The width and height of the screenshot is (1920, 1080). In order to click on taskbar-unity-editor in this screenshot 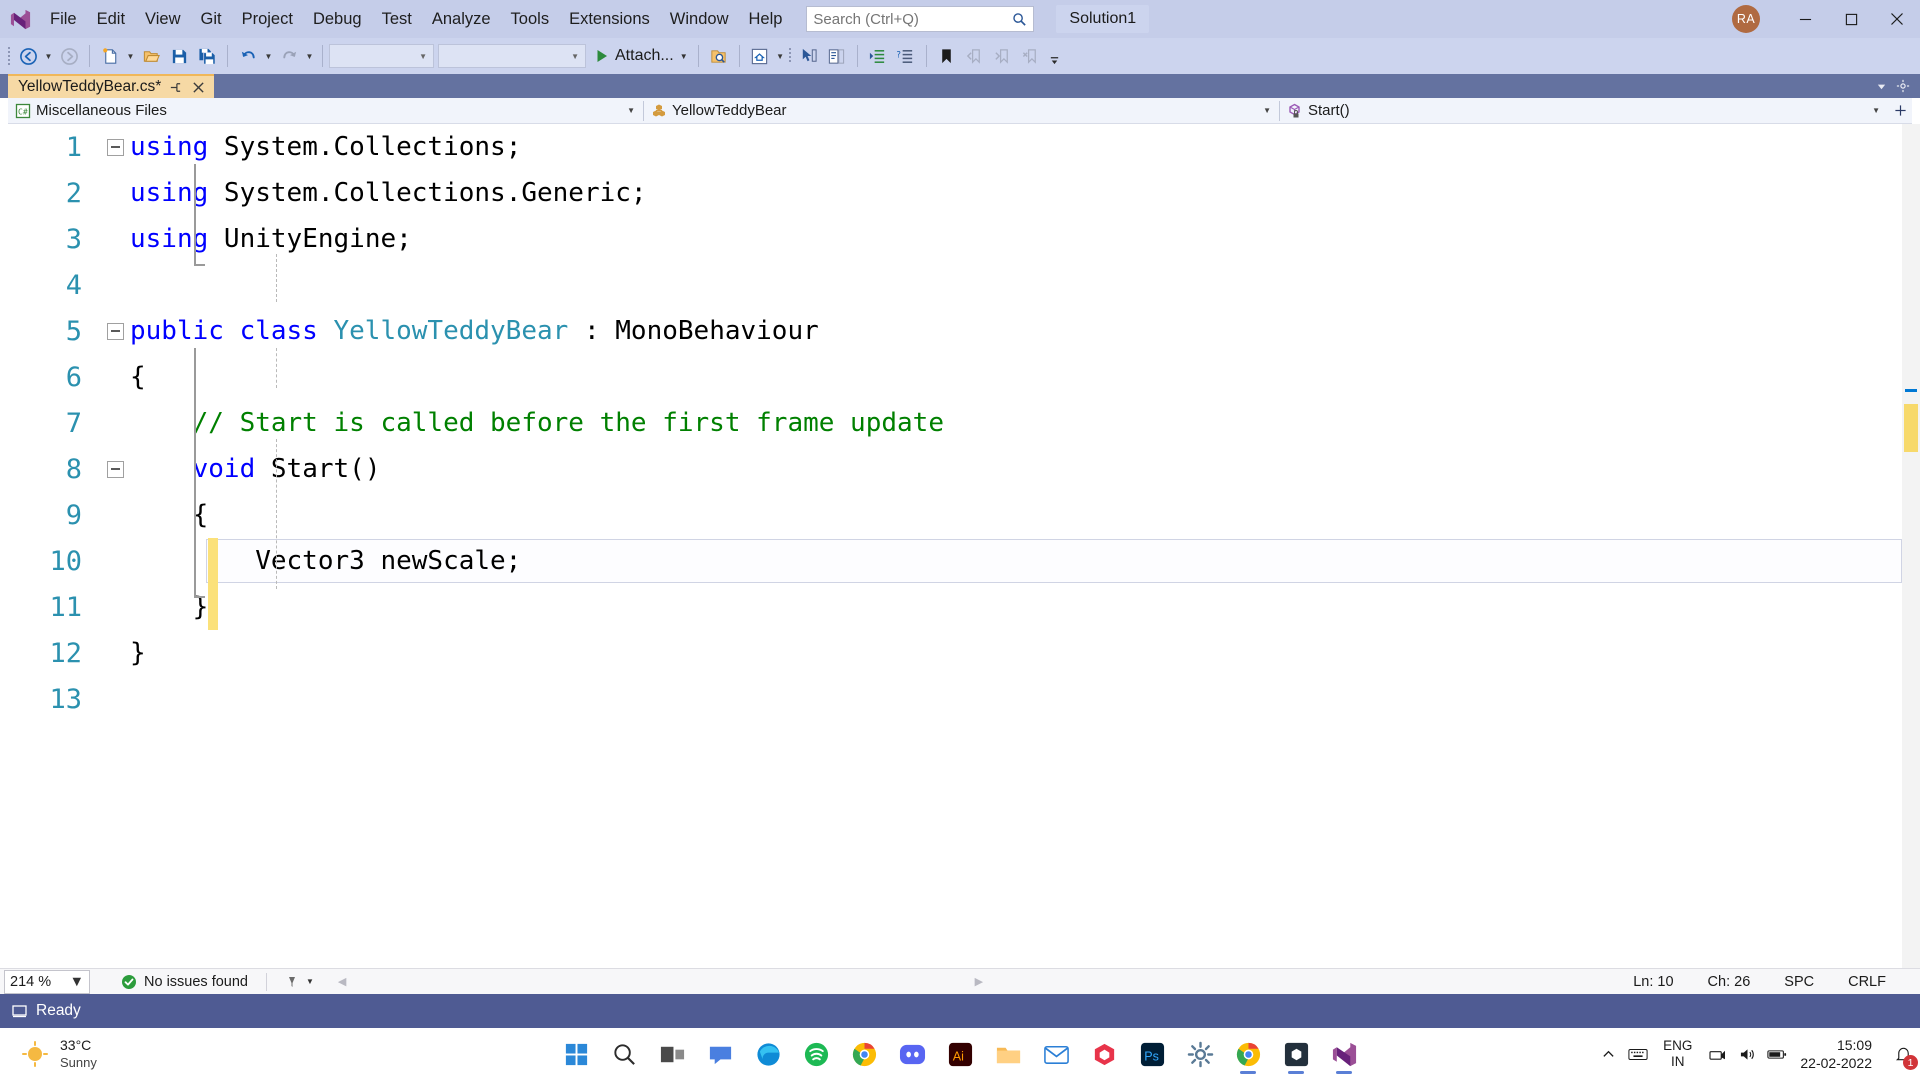, I will do `click(1296, 1054)`.